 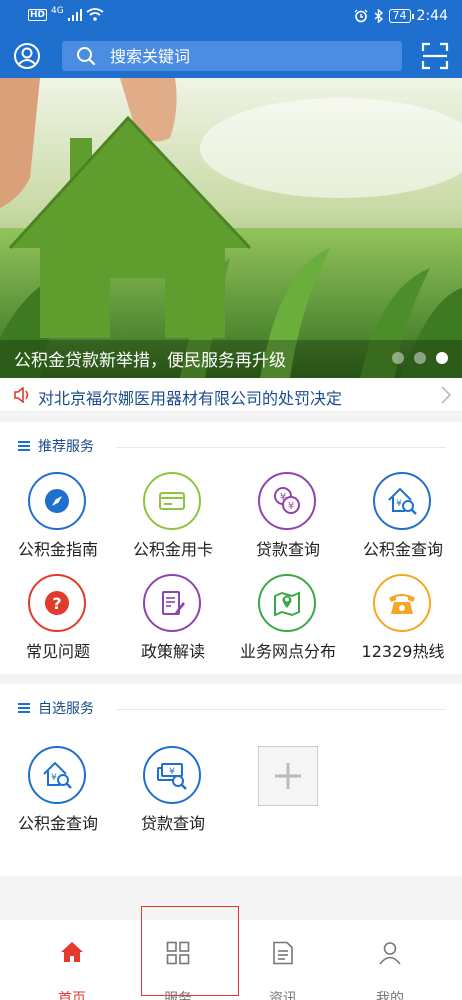 What do you see at coordinates (287, 603) in the screenshot?
I see `map-pin-icon` at bounding box center [287, 603].